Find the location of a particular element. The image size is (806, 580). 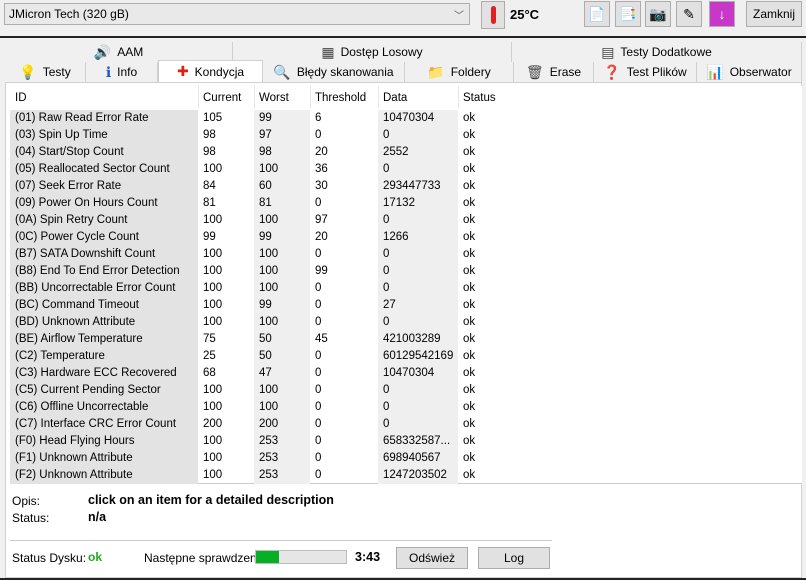

column-header: Current is located at coordinates (222, 98).